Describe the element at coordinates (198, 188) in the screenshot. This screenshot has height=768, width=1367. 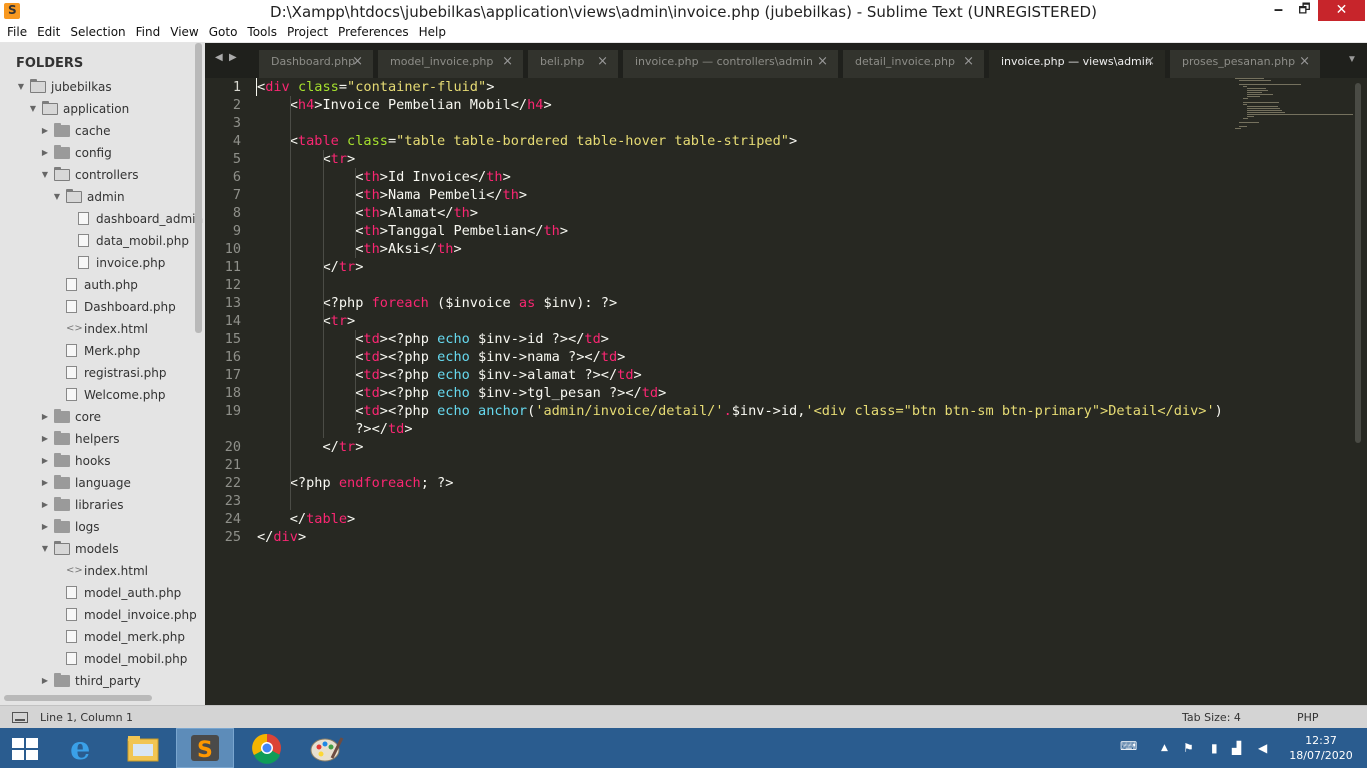
I see `sidebar-vertical-scrollbar` at that location.